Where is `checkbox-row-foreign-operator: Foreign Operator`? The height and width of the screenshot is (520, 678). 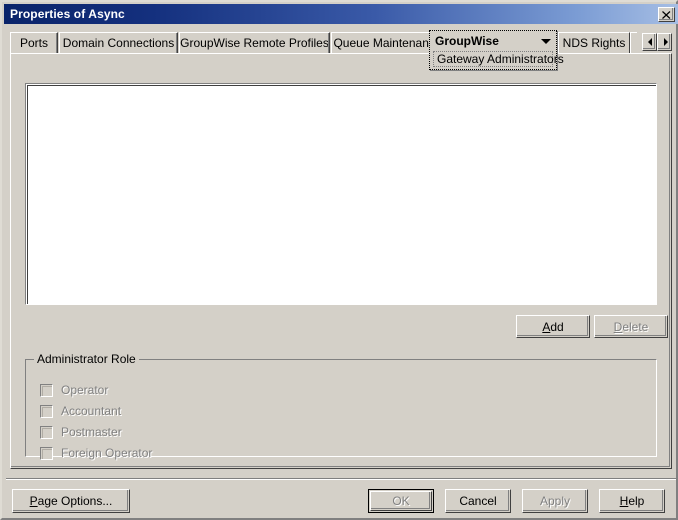 checkbox-row-foreign-operator: Foreign Operator is located at coordinates (96, 453).